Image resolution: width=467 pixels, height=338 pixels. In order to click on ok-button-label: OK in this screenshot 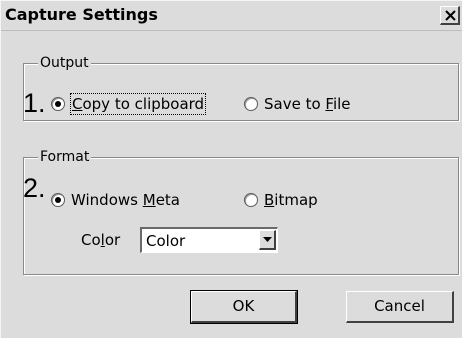, I will do `click(243, 306)`.